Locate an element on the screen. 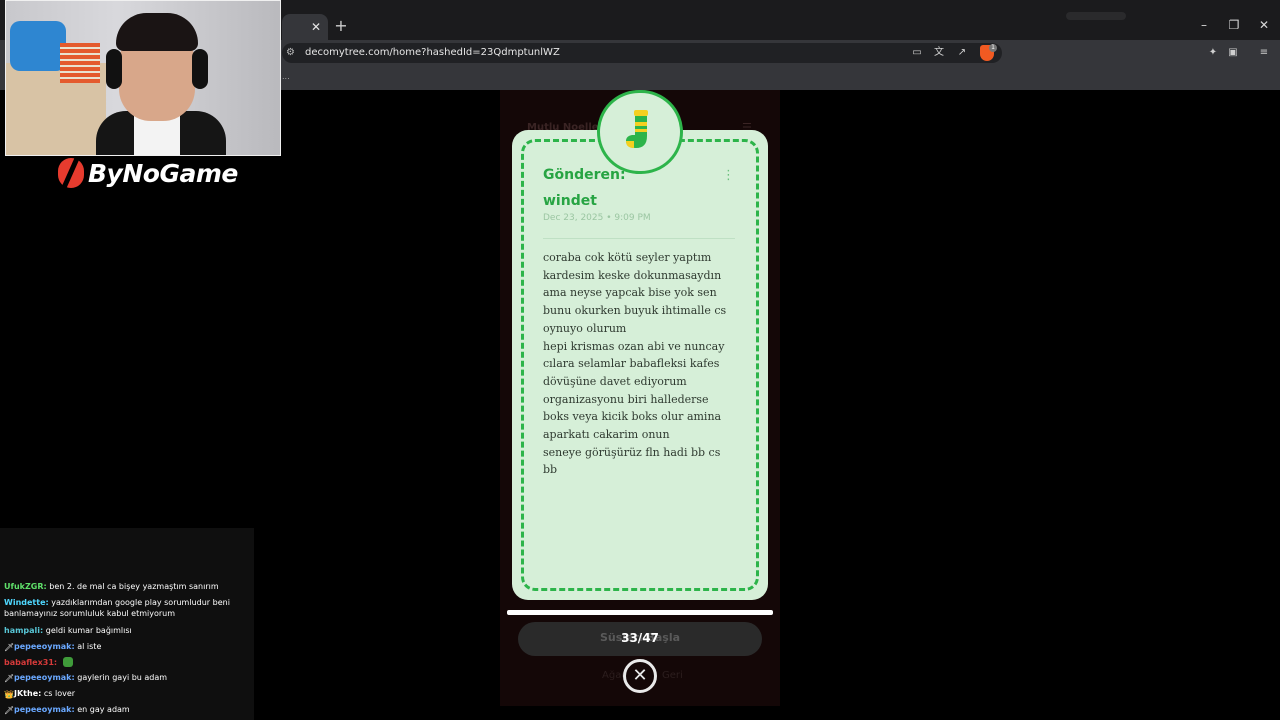 The image size is (1280, 720). message-line: coraba cok kötü seyler yaptım is located at coordinates (627, 257).